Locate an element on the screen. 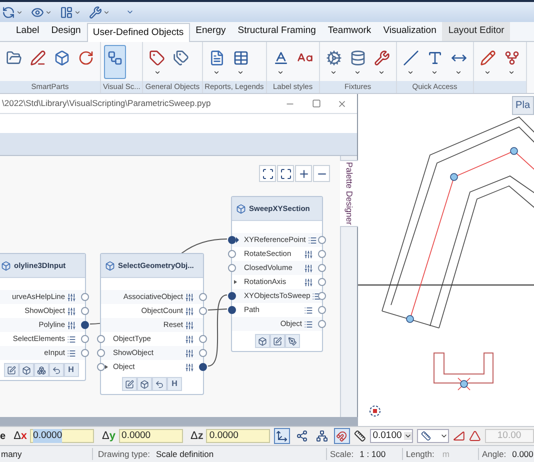  status-value: 1 : 100 is located at coordinates (373, 454).